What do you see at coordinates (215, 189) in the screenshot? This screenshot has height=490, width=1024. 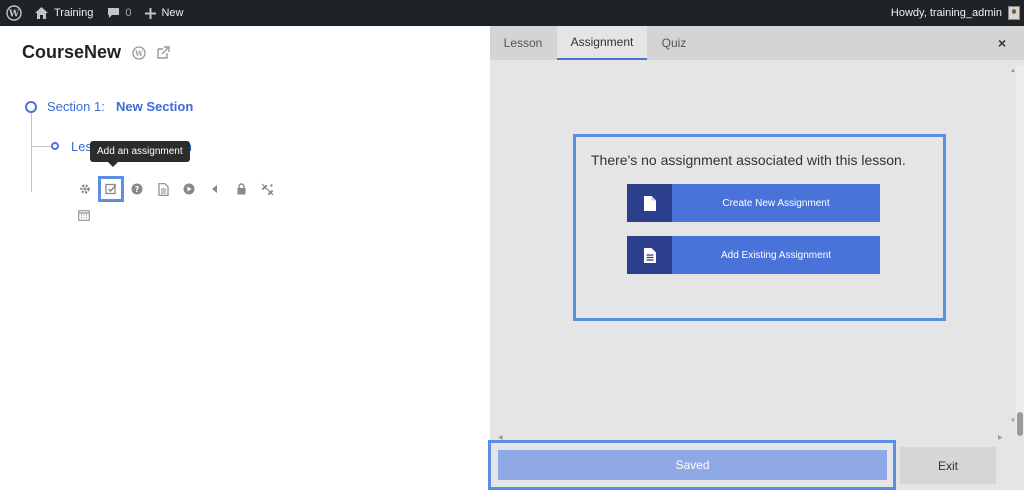 I see `audio-icon` at bounding box center [215, 189].